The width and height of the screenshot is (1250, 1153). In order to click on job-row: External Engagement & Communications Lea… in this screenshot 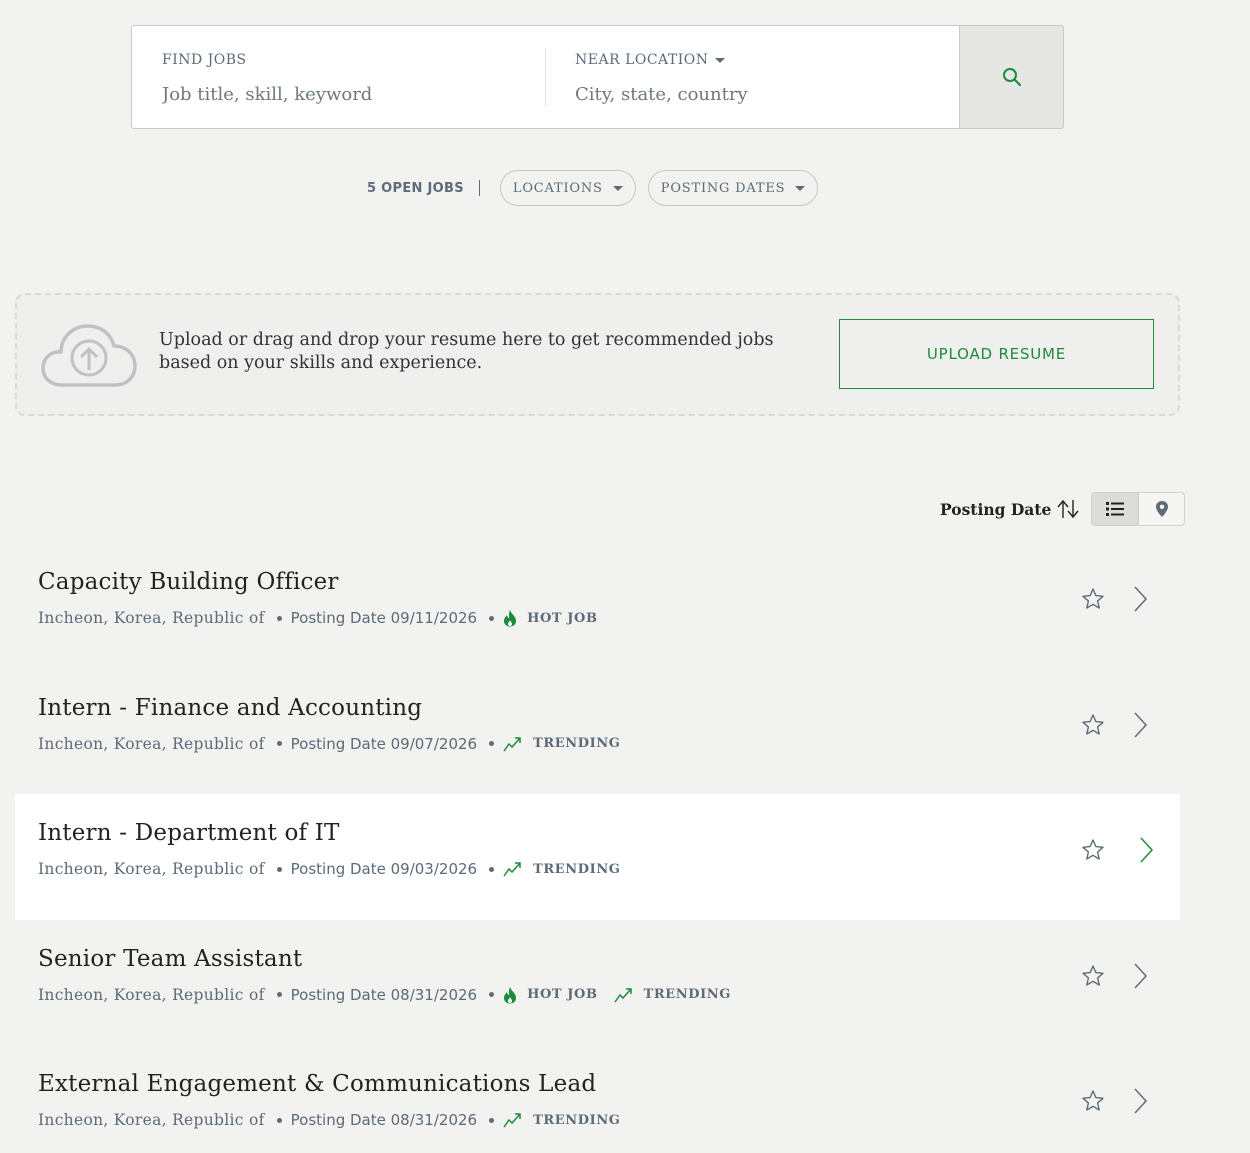, I will do `click(597, 1099)`.